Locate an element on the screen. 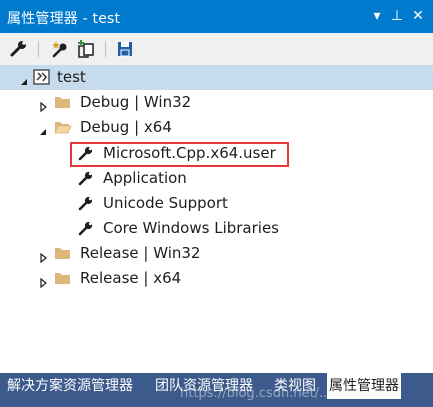  tree-child-core-windows-libraries: Core Windows Libraries is located at coordinates (216, 228).